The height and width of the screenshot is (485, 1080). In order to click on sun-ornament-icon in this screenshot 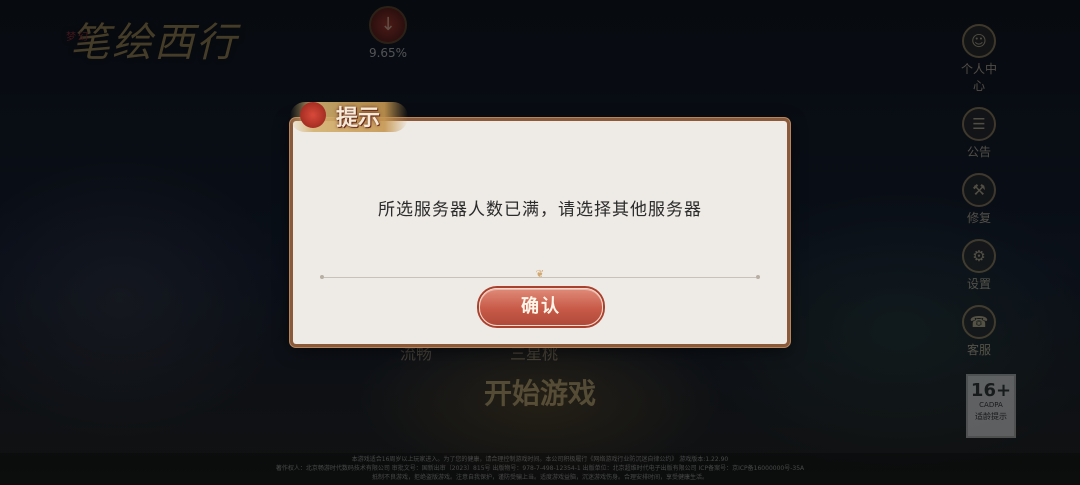, I will do `click(313, 115)`.